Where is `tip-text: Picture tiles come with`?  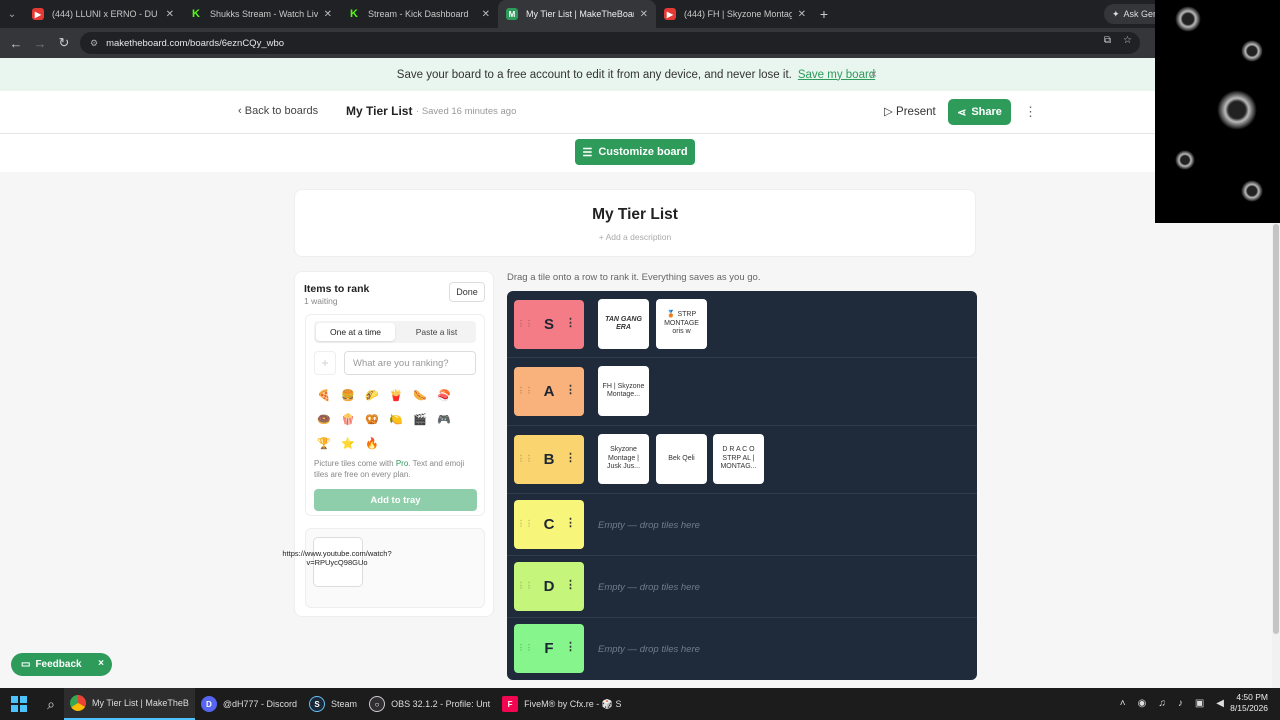
tip-text: Picture tiles come with is located at coordinates (355, 463).